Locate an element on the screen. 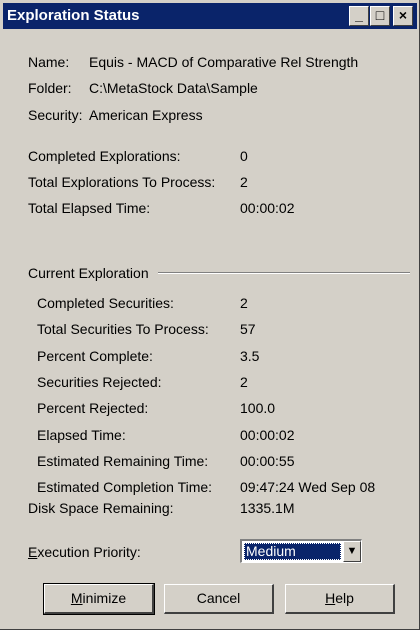  title-bar: Exploration Status _ □ × is located at coordinates (210, 16).